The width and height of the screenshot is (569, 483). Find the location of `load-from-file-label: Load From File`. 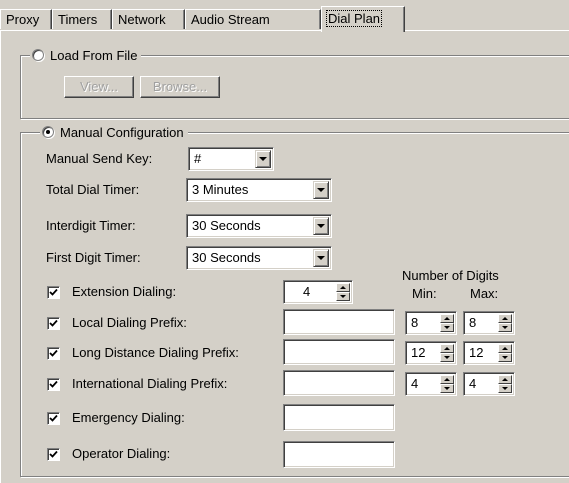

load-from-file-label: Load From File is located at coordinates (94, 55).